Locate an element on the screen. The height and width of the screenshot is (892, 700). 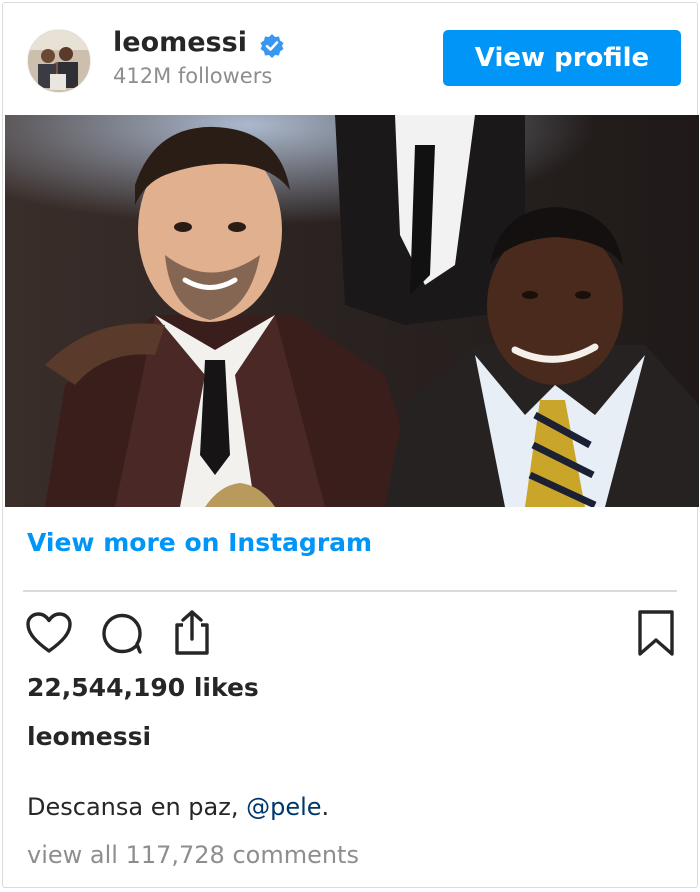
view-profile-button: View profile is located at coordinates (562, 58).